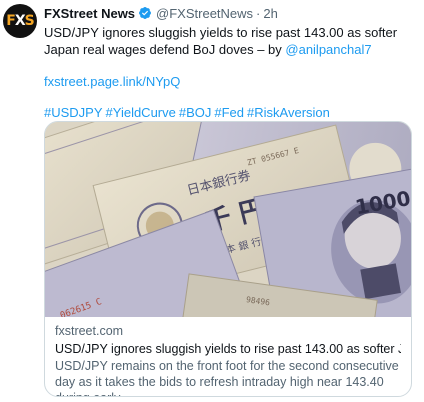 This screenshot has height=402, width=424. I want to click on hashtag-list: #USDJPY #YieldCurve #BOJ #Fed #RiskAversion, so click(228, 112).